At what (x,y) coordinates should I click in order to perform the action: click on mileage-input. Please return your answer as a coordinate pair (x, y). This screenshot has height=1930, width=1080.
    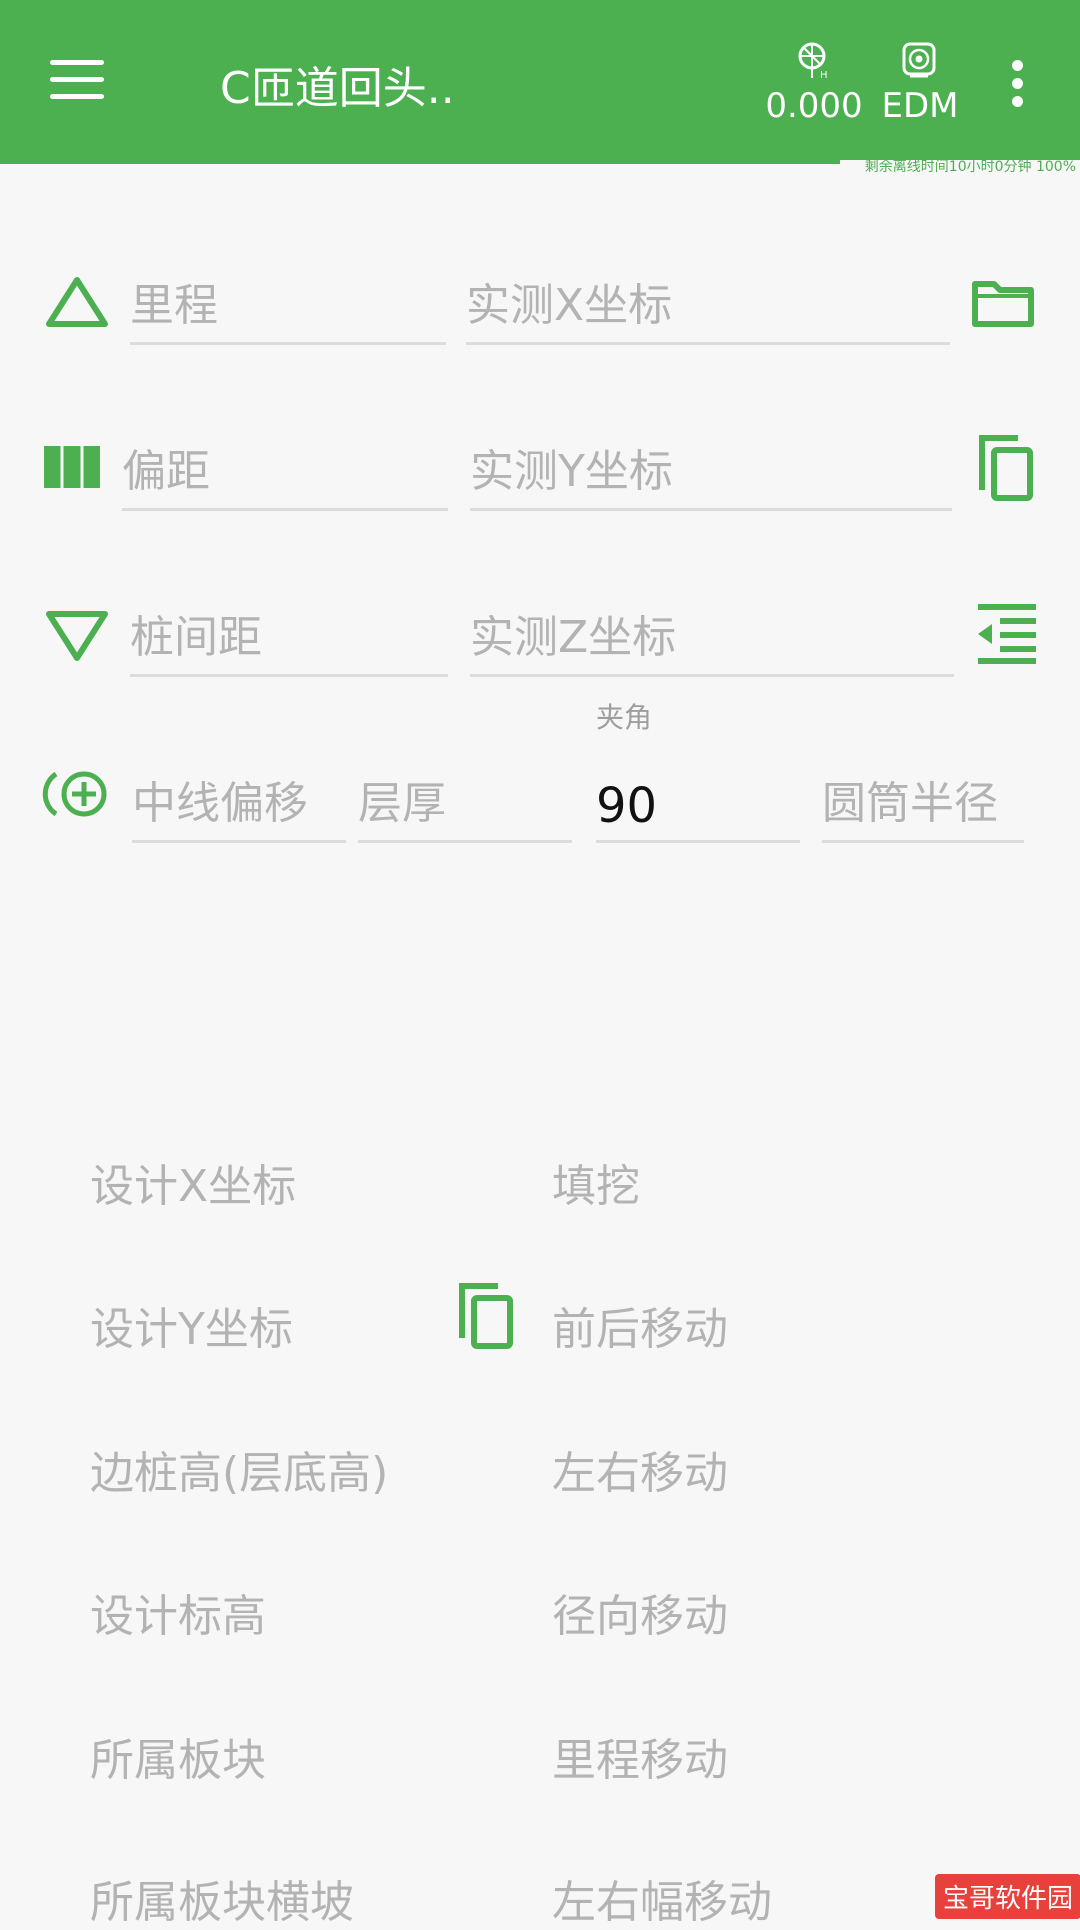
    Looking at the image, I should click on (288, 305).